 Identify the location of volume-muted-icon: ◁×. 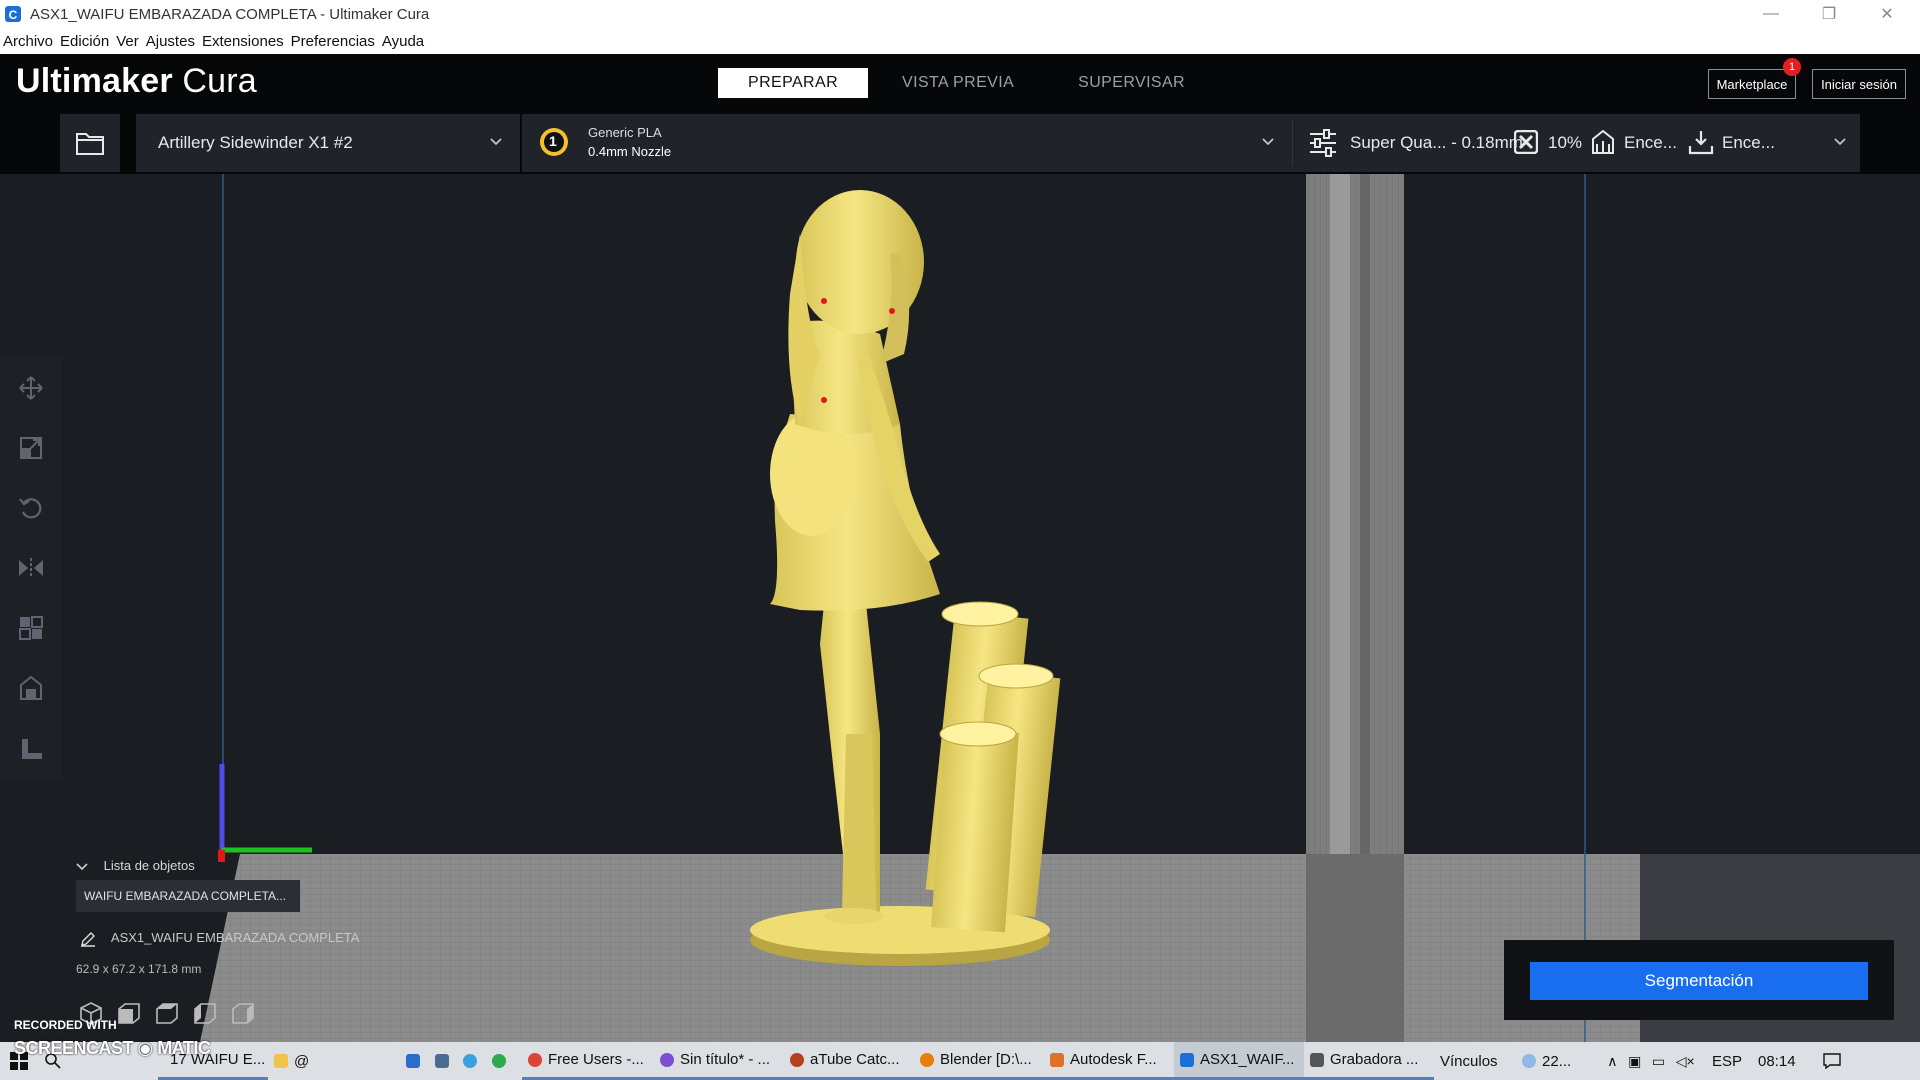
(1685, 1061).